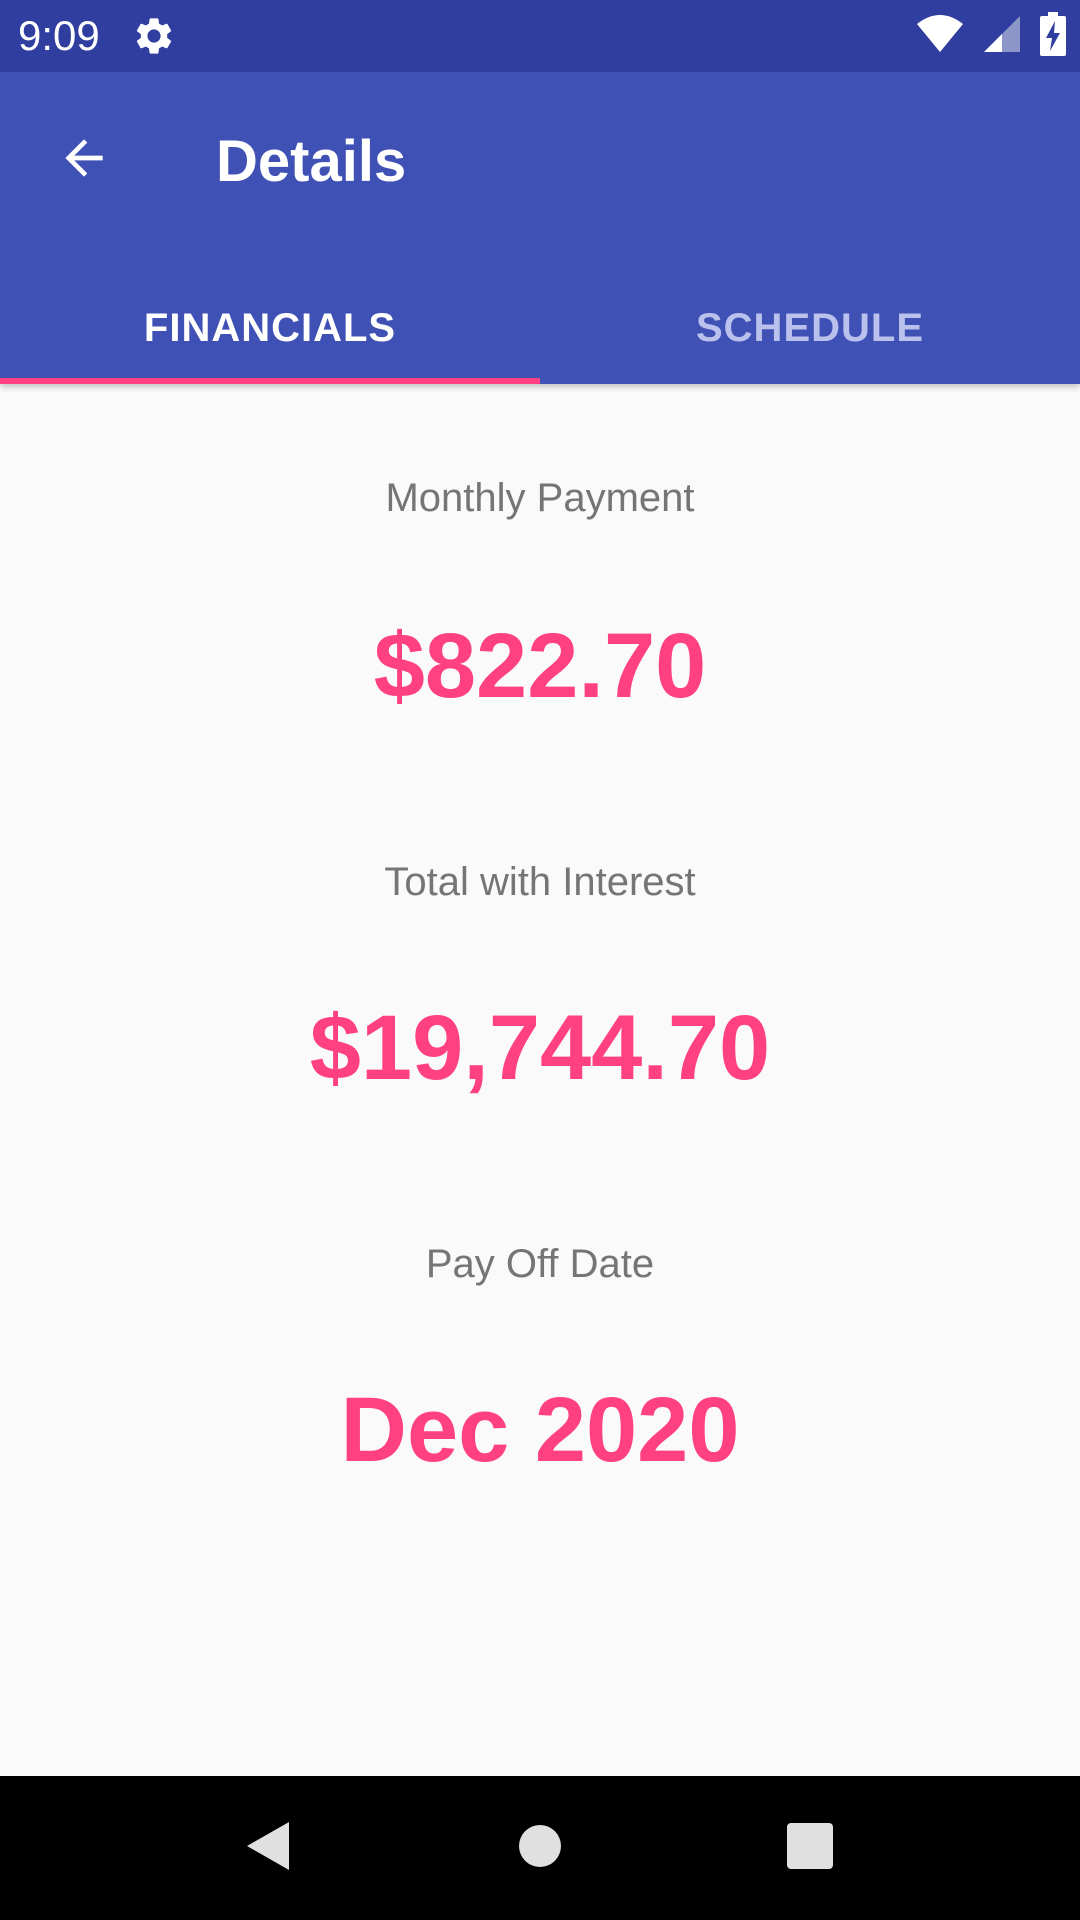  I want to click on cell-signal-icon, so click(1002, 36).